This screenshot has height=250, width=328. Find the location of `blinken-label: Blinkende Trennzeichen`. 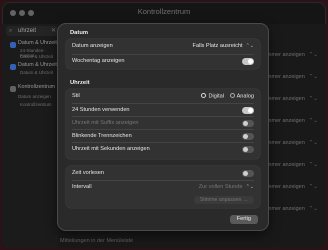

blinken-label: Blinkende Trennzeichen is located at coordinates (102, 136).